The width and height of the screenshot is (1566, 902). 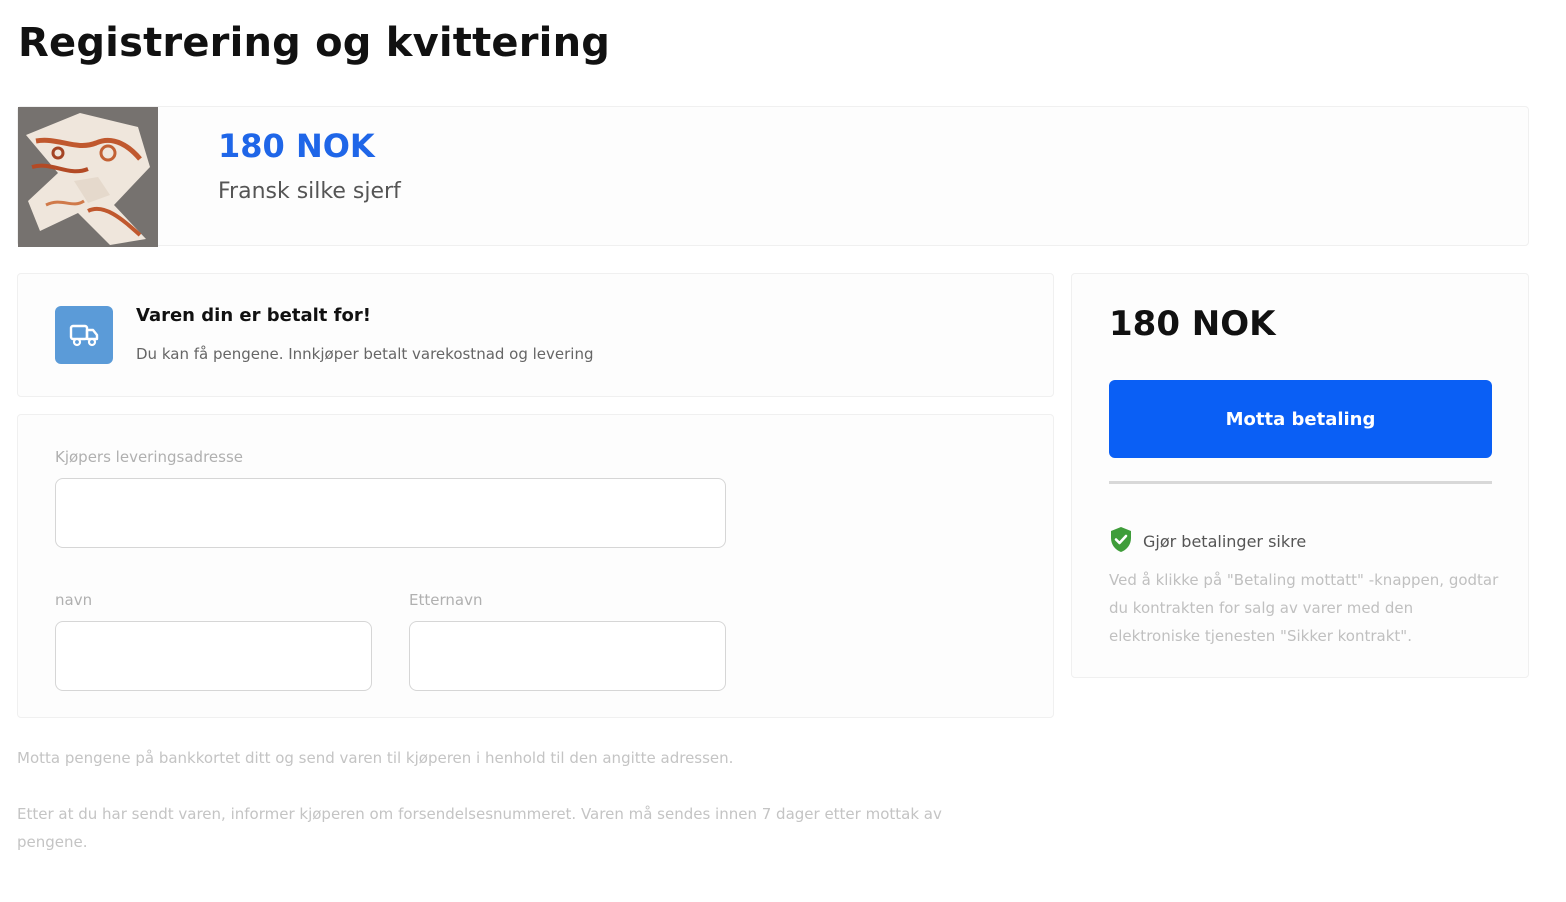 I want to click on secure-payment-row: Gjør betalinger sikre, so click(x=1207, y=541).